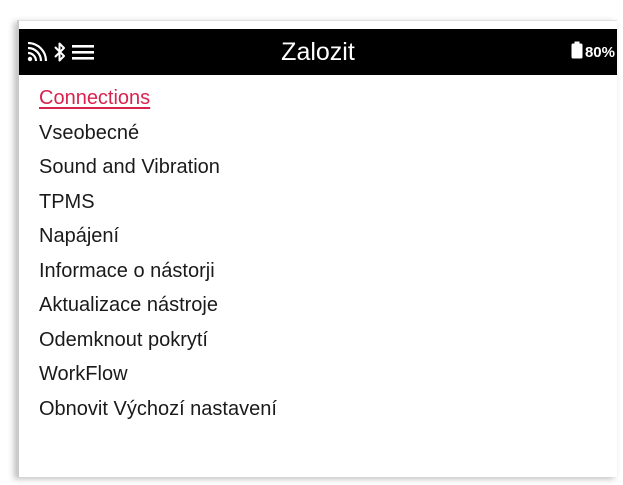 This screenshot has height=485, width=623. Describe the element at coordinates (158, 167) in the screenshot. I see `menu-item: Sound and Vibration` at that location.